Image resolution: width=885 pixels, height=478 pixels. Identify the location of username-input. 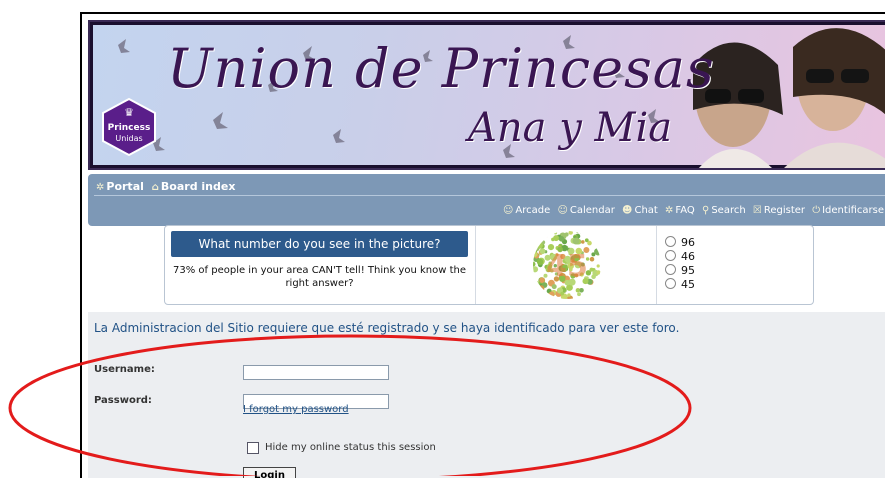
(316, 372).